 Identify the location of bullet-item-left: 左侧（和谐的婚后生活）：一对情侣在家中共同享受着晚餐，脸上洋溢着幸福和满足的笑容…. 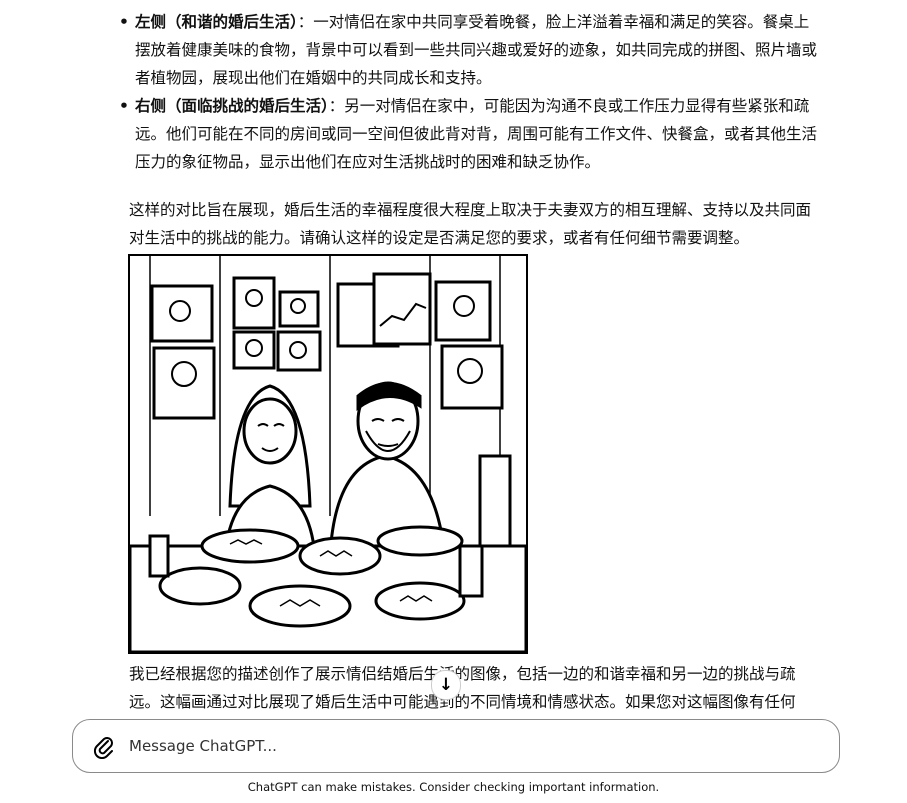
(467, 50).